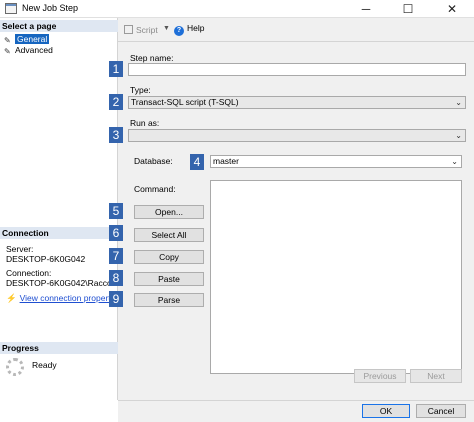 The image size is (474, 422). What do you see at coordinates (297, 135) in the screenshot?
I see `run-as-select: ⌄` at bounding box center [297, 135].